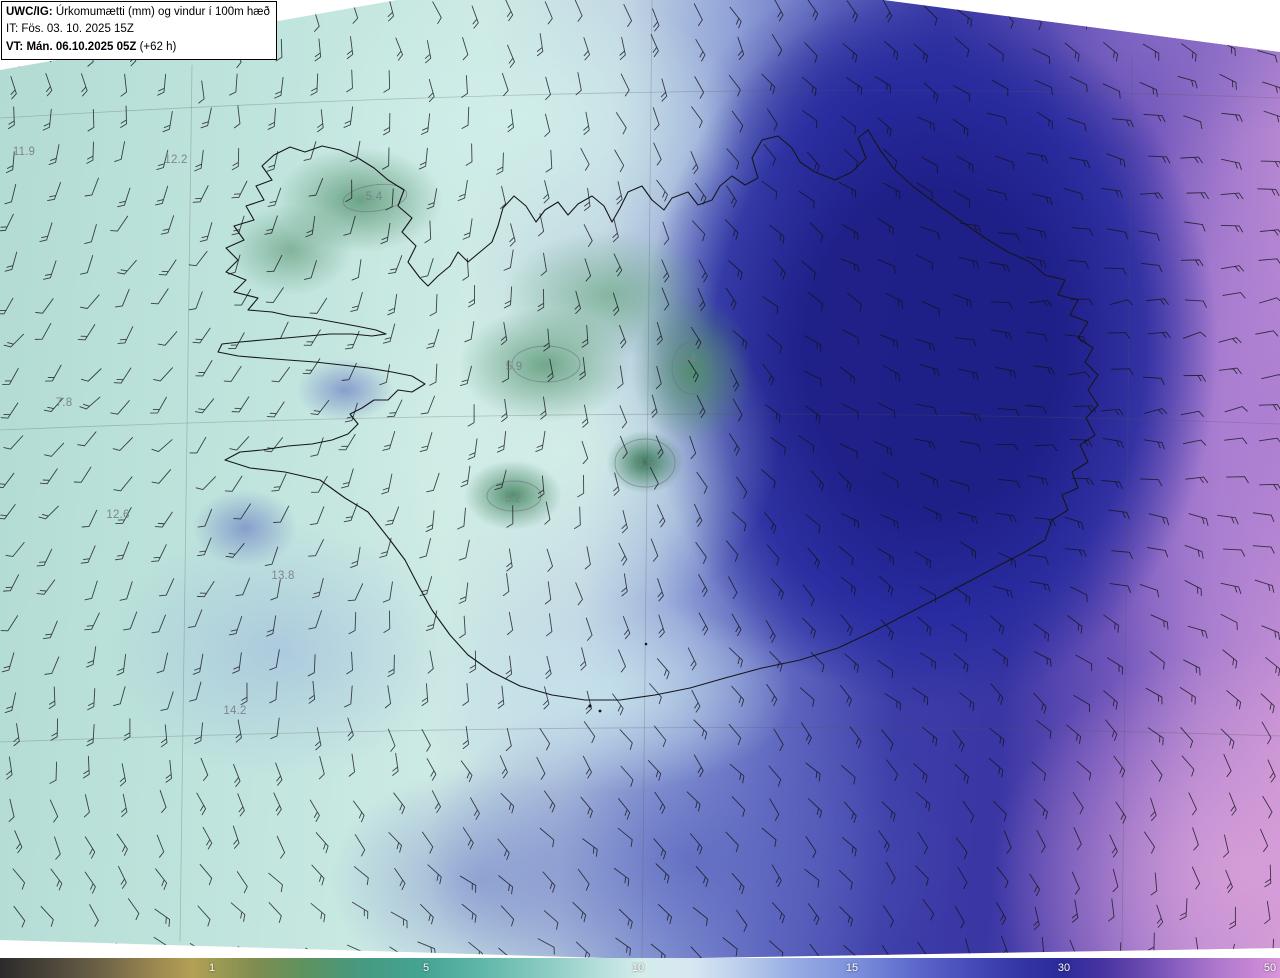  I want to click on precip-value-label: 13.8, so click(283, 576).